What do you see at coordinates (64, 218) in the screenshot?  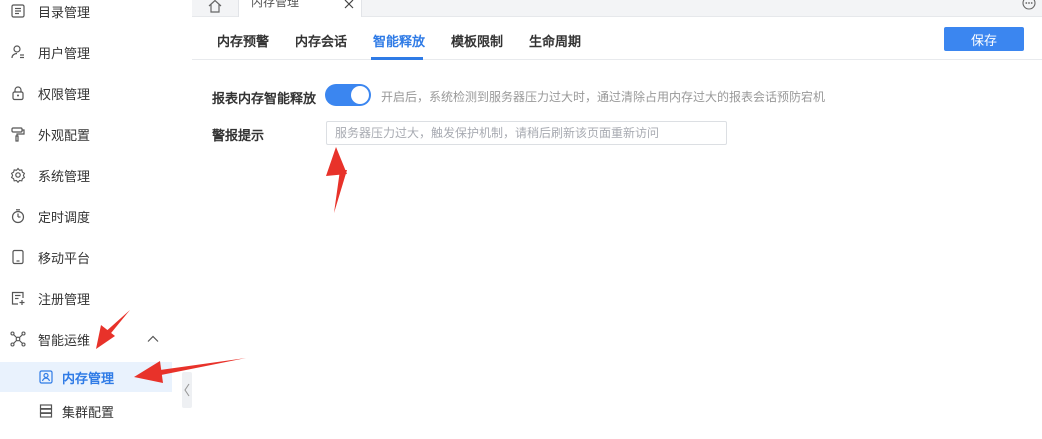 I see `sidebar-item-label: 定时调度` at bounding box center [64, 218].